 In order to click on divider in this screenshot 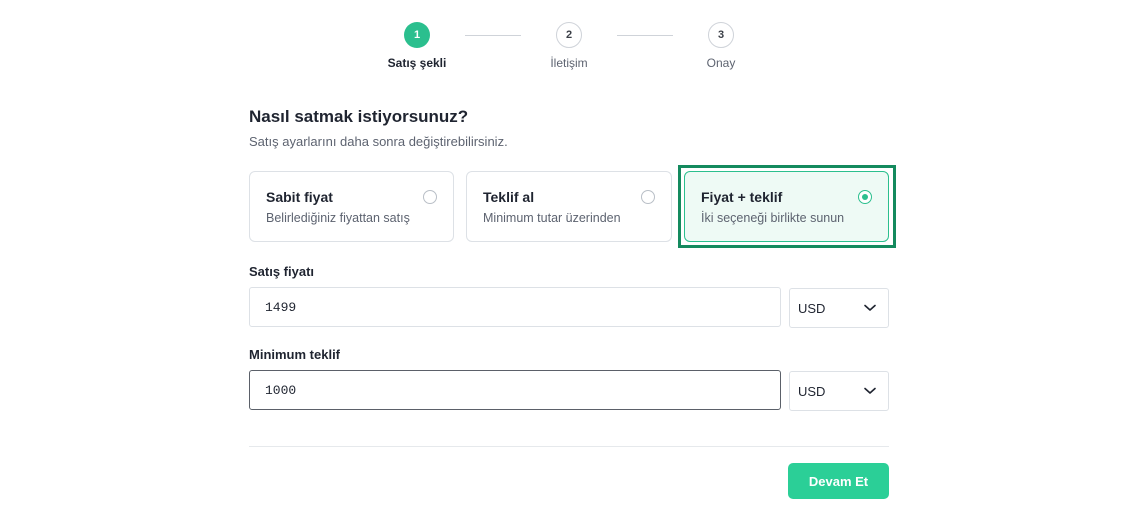, I will do `click(569, 446)`.